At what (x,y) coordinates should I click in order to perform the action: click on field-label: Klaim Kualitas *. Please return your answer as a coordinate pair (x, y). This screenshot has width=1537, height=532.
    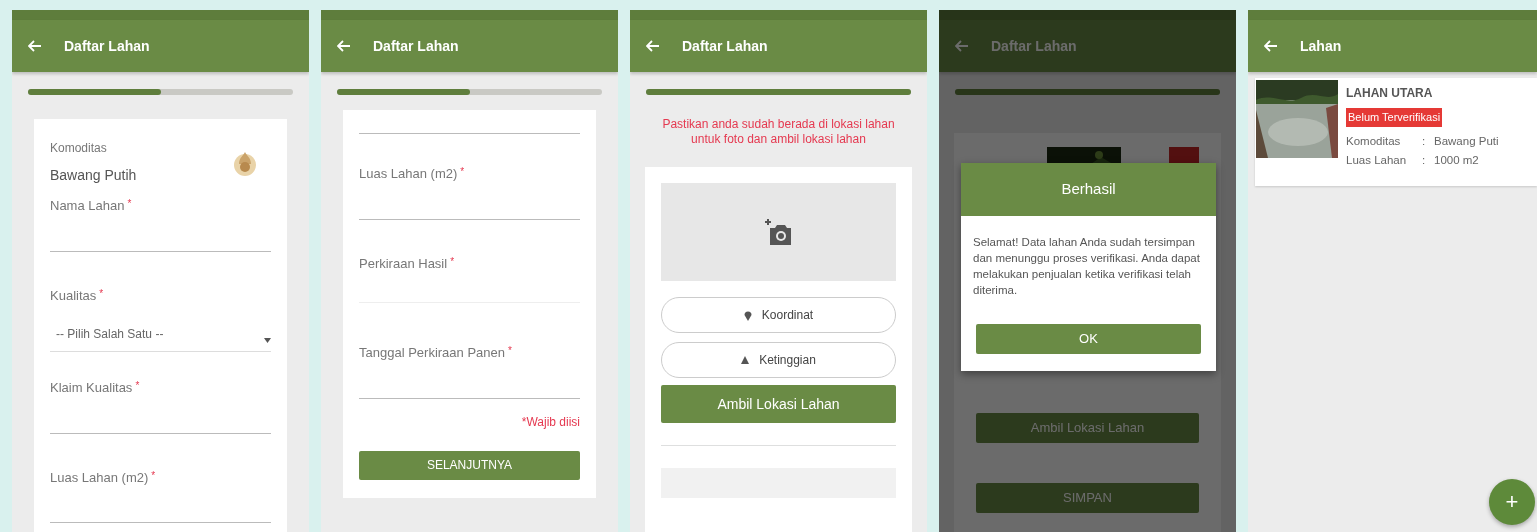
    Looking at the image, I should click on (95, 388).